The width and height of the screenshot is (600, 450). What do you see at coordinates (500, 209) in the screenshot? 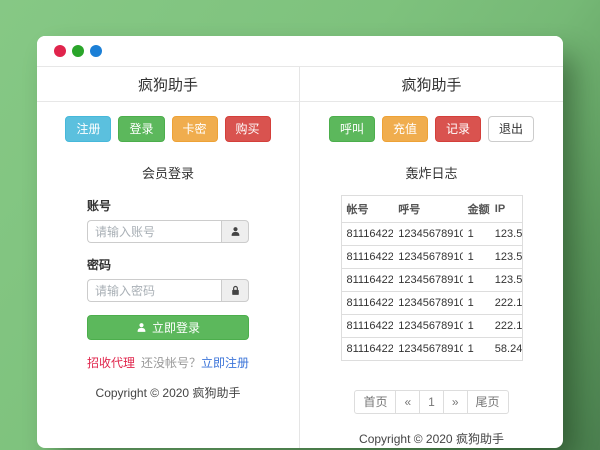
I see `column-header: IP` at bounding box center [500, 209].